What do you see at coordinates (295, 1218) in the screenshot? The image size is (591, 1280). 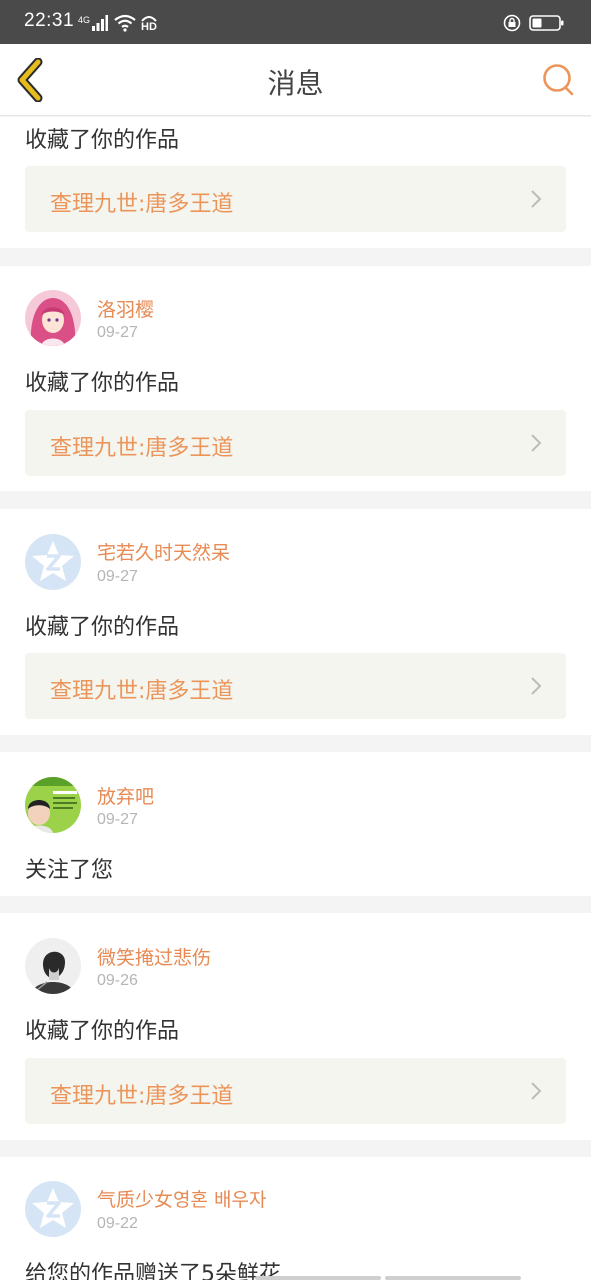 I see `message-card: 气质少女영혼 배우자 09-22 给您的作品赠送了5朵鲜花` at bounding box center [295, 1218].